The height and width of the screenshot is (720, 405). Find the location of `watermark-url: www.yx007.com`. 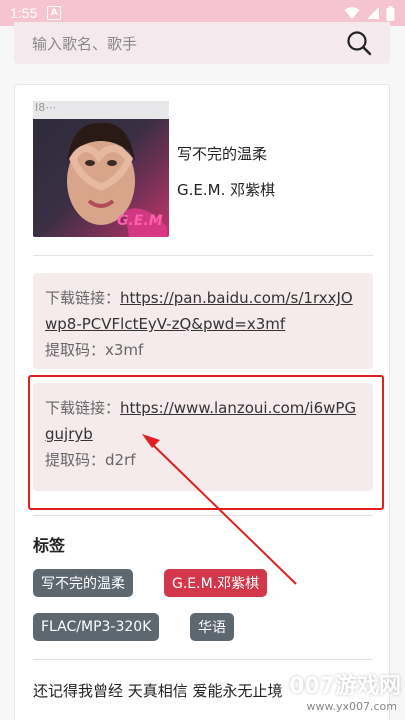

watermark-url: www.yx007.com is located at coordinates (351, 706).